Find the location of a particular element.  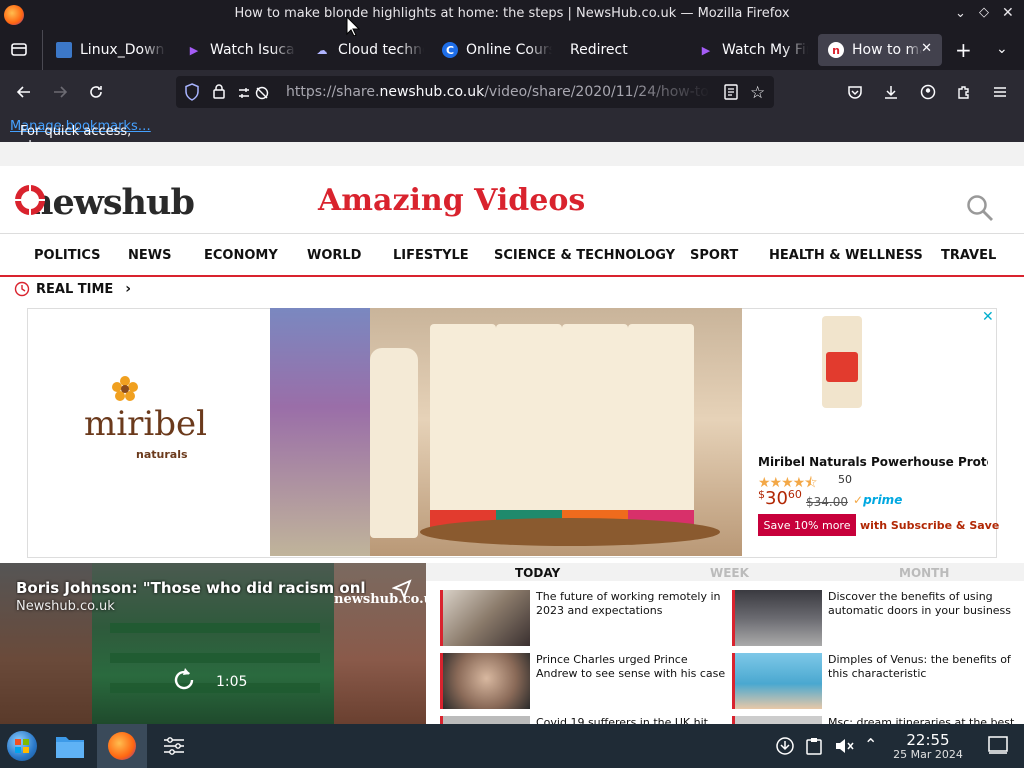

settings-sliders-icon is located at coordinates (174, 746).